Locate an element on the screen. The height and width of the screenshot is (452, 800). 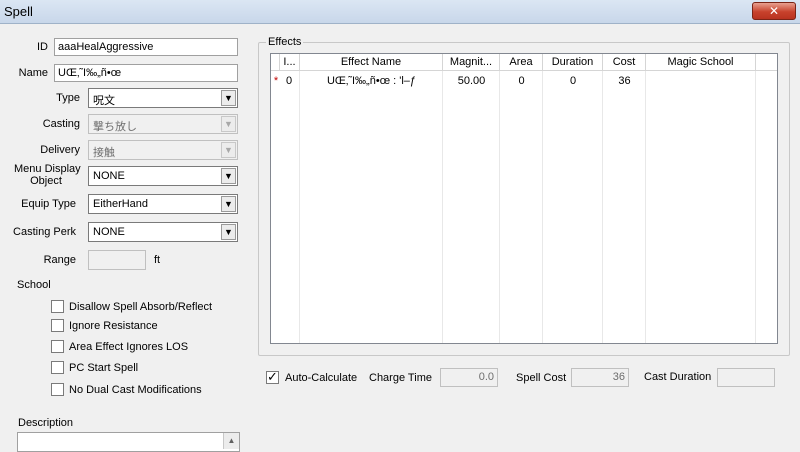
disallow-absorb-reflect-label: Disallow Spell Absorb/Reflect is located at coordinates (141, 307).